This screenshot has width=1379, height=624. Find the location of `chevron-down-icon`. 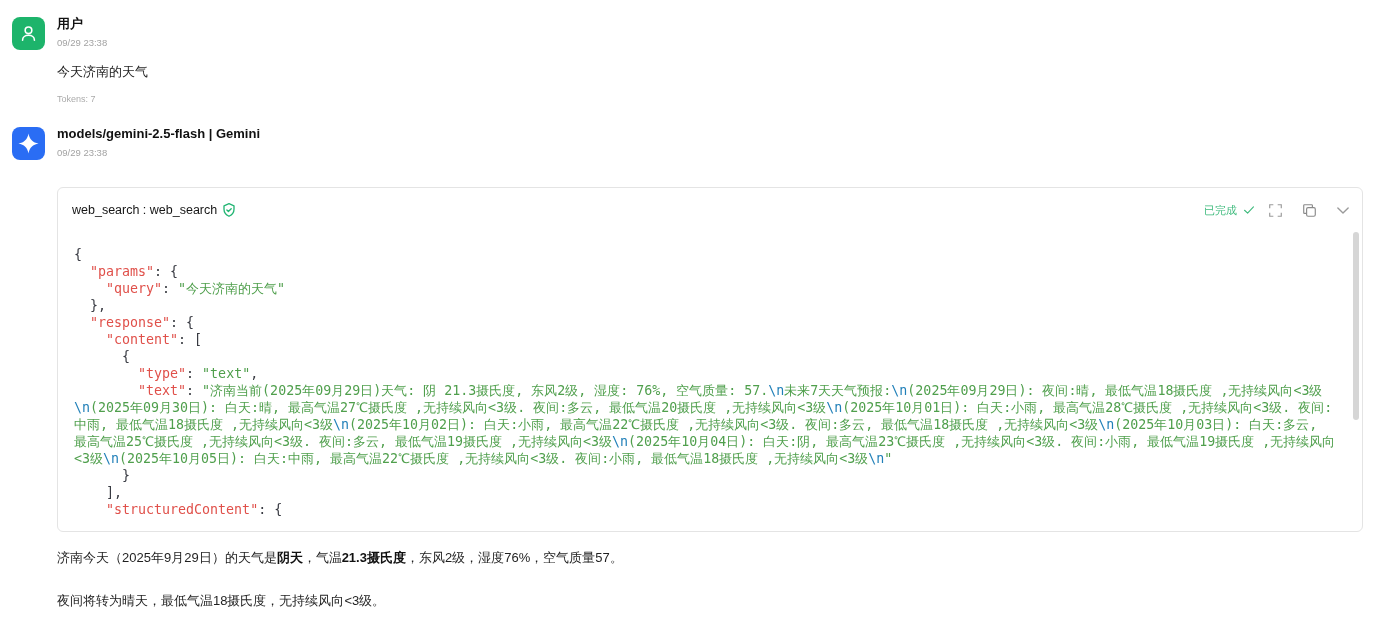

chevron-down-icon is located at coordinates (1343, 210).